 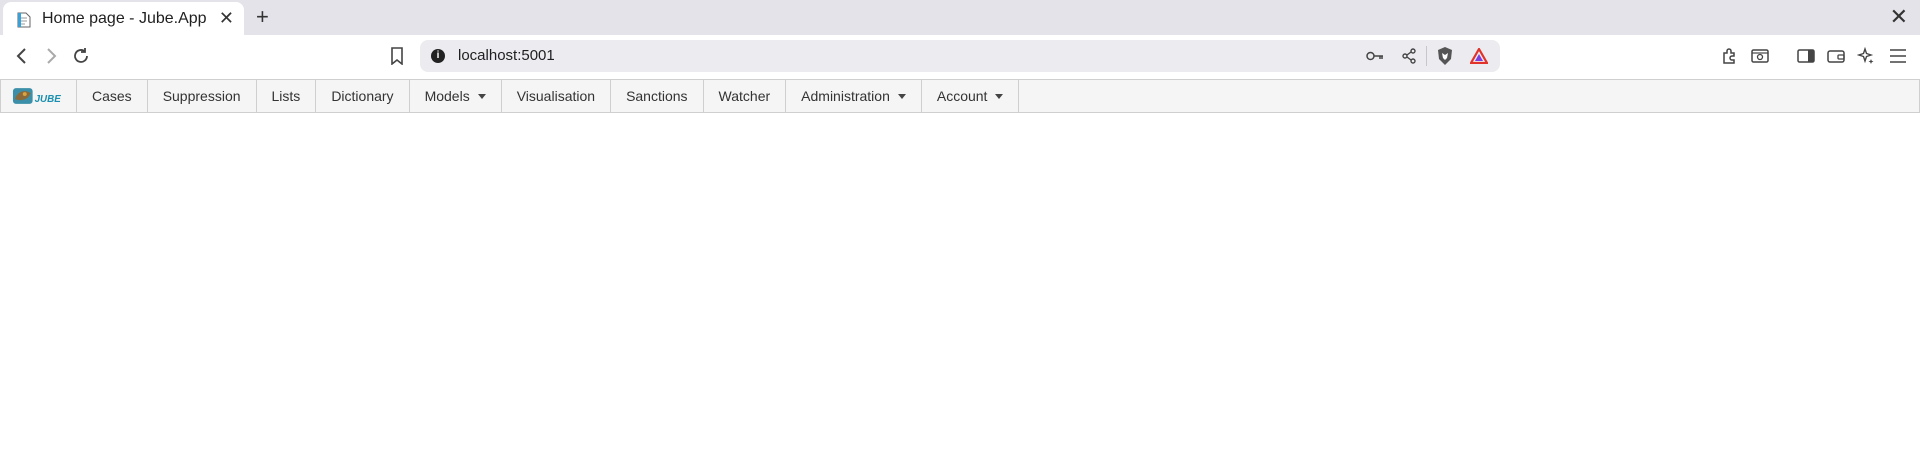 I want to click on jube-logo: JUBE, so click(x=39, y=96).